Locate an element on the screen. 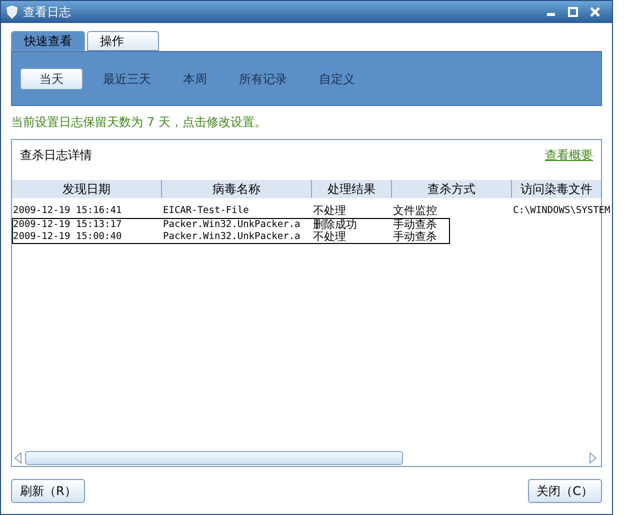 The image size is (640, 515). maximize-icon is located at coordinates (573, 12).